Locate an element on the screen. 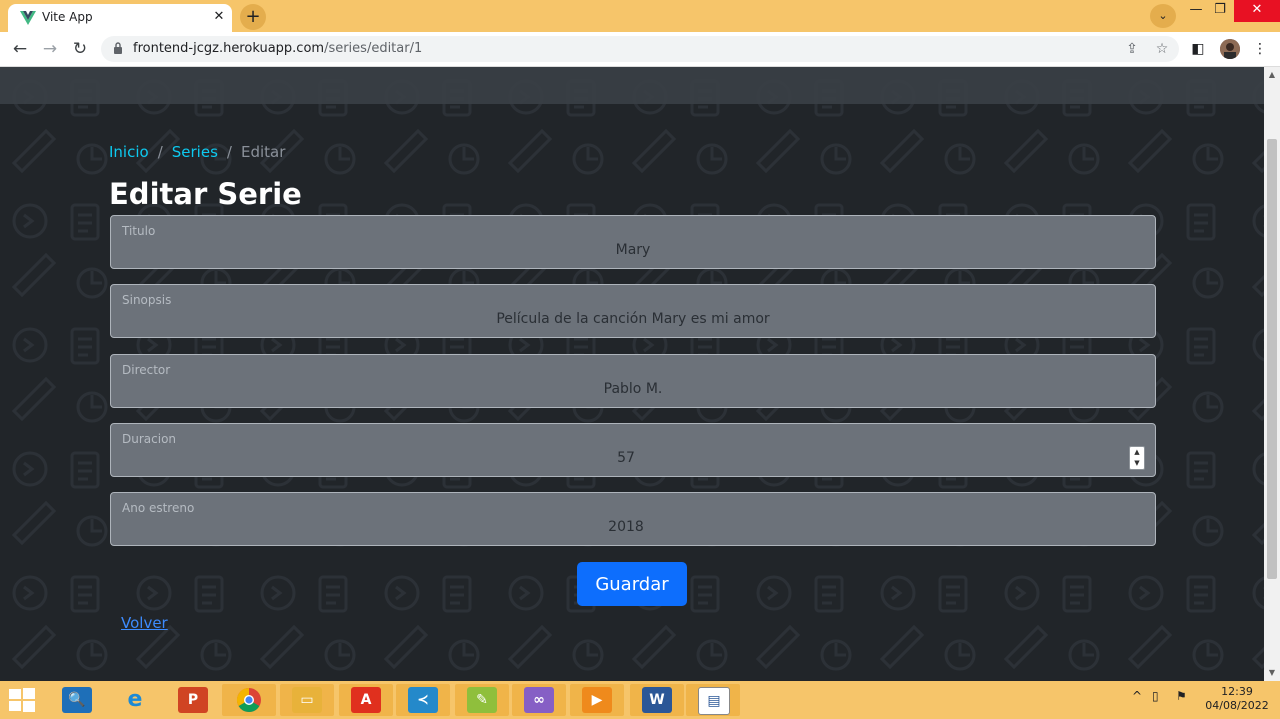  lock-icon is located at coordinates (118, 48).